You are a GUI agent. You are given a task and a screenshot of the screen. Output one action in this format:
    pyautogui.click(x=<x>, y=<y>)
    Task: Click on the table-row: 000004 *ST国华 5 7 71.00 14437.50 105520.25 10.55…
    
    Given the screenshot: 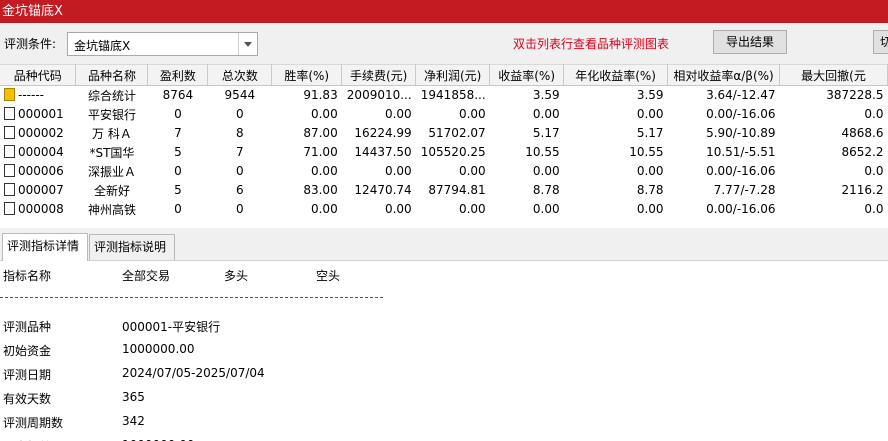 What is the action you would take?
    pyautogui.click(x=444, y=152)
    